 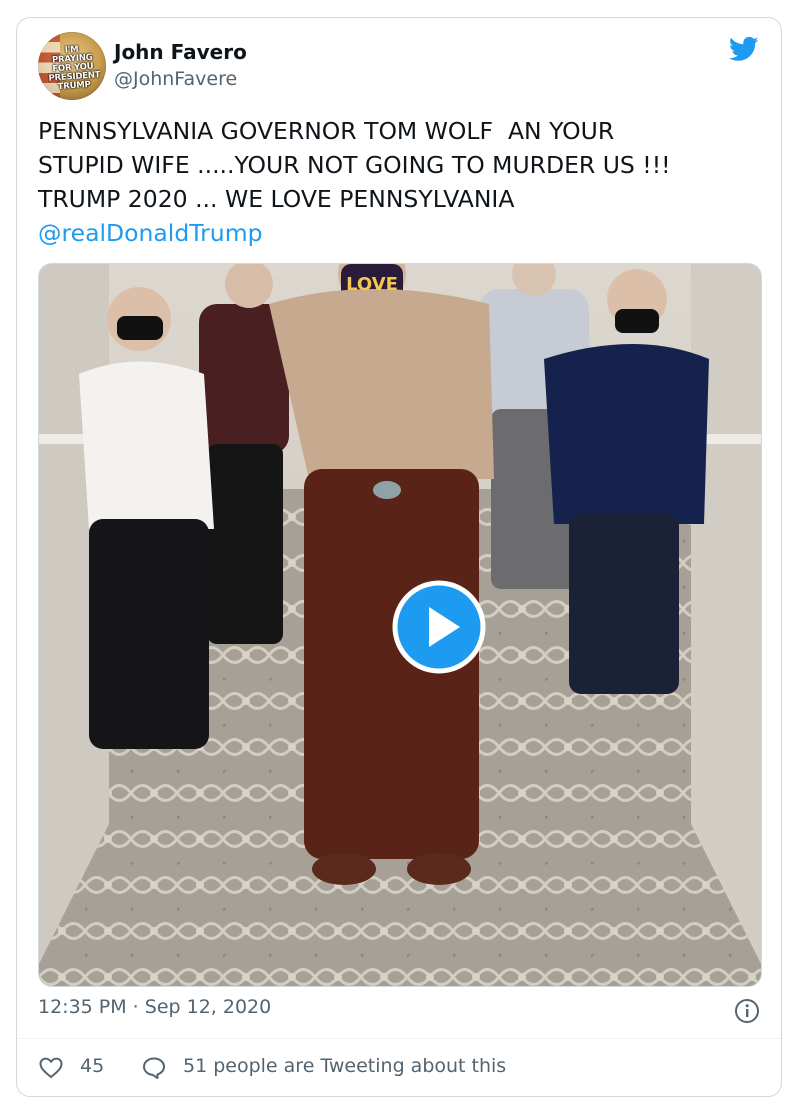 I want to click on avatar-caption: I'M PRAYING FOR YOU PRESIDENT TRUMP, so click(x=74, y=68).